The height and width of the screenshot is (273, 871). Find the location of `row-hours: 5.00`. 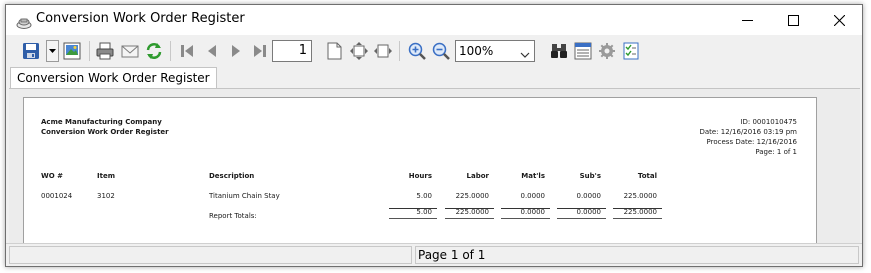

row-hours: 5.00 is located at coordinates (424, 196).